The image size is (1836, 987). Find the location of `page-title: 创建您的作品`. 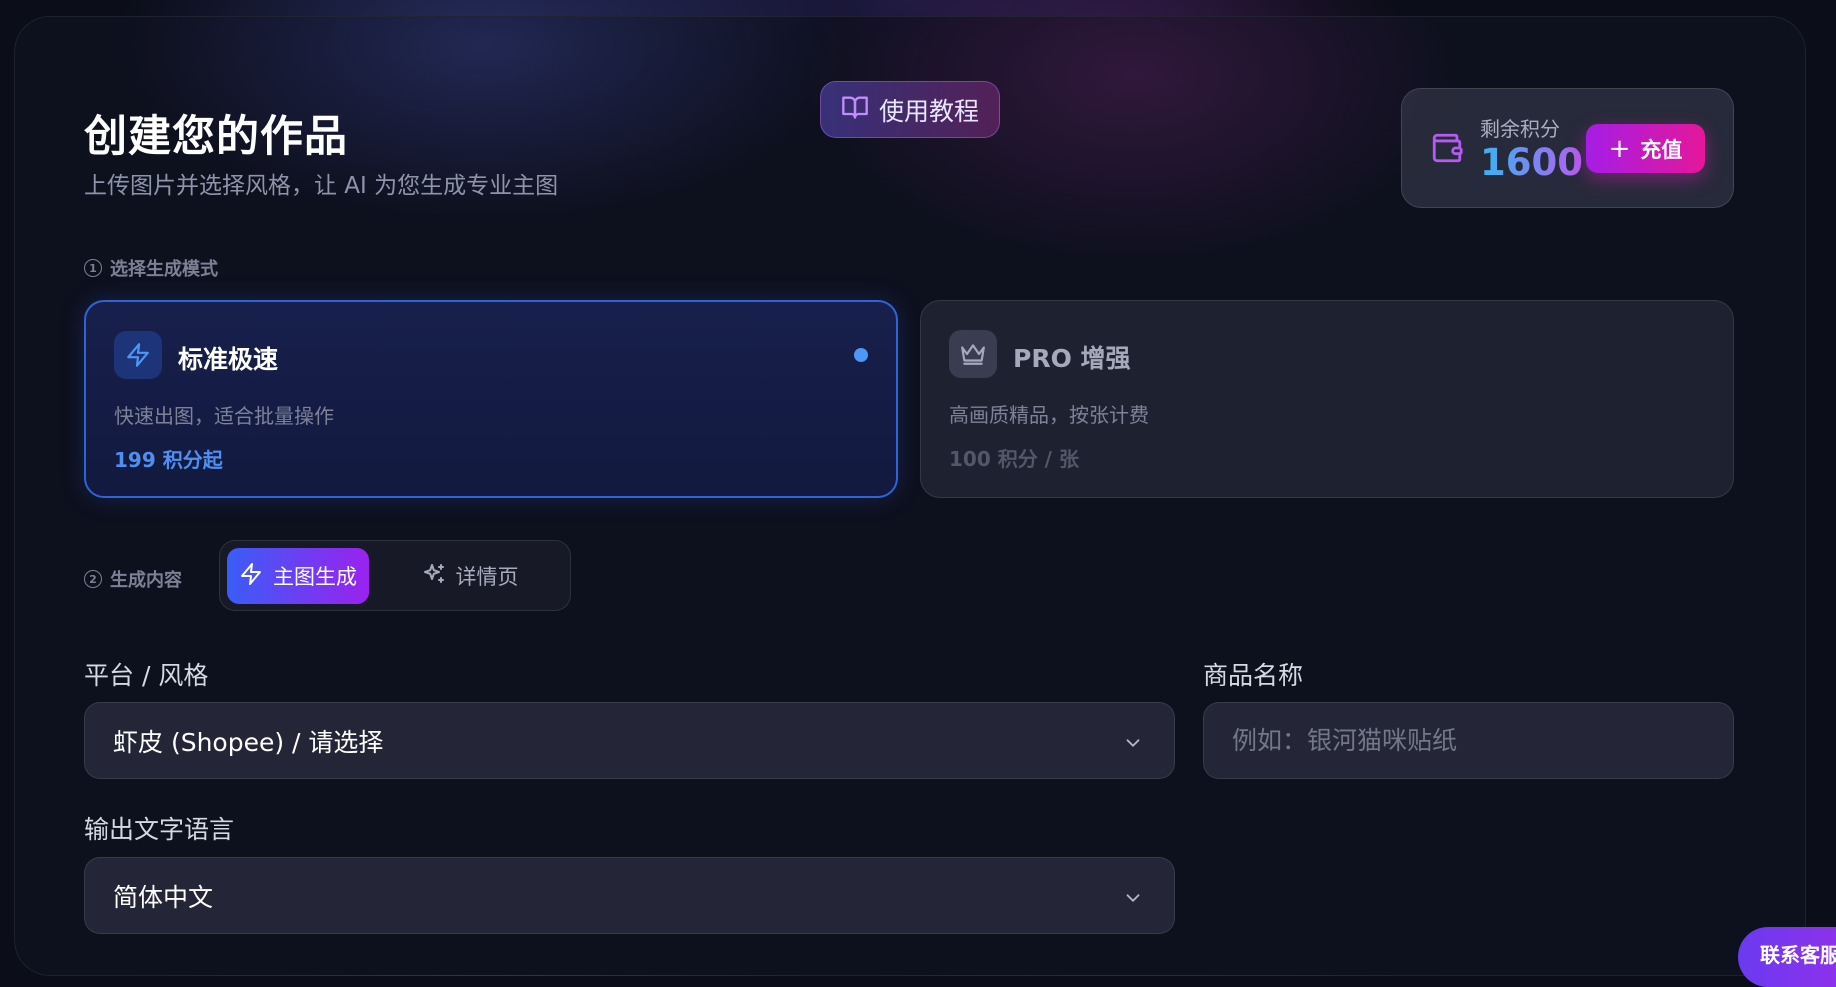

page-title: 创建您的作品 is located at coordinates (216, 137).